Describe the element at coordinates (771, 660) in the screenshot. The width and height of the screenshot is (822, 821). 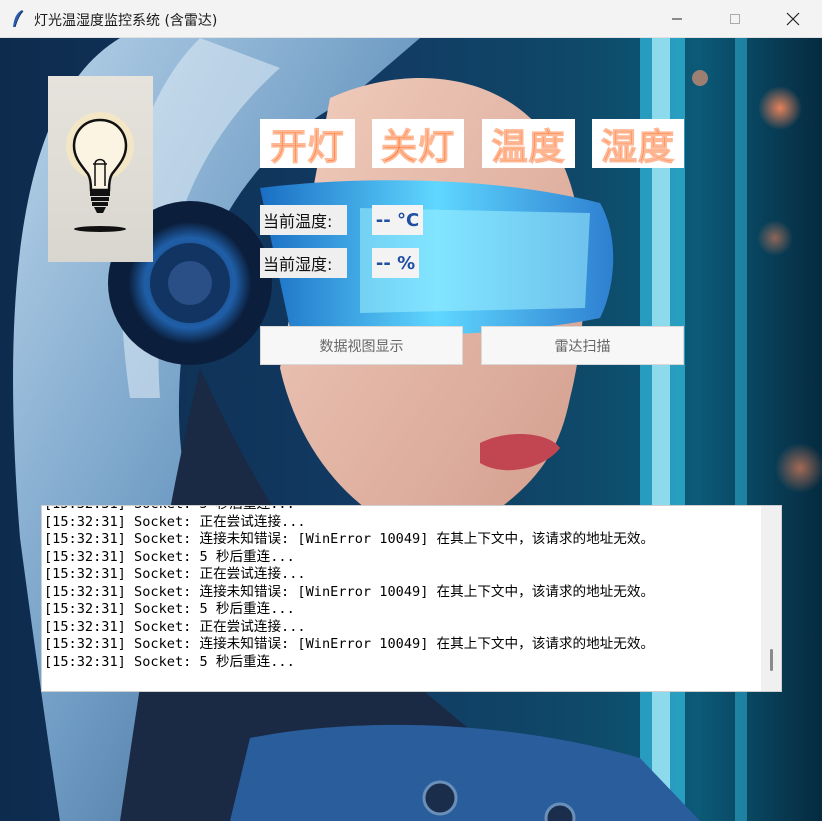
I see `scrollbar-thumb` at that location.